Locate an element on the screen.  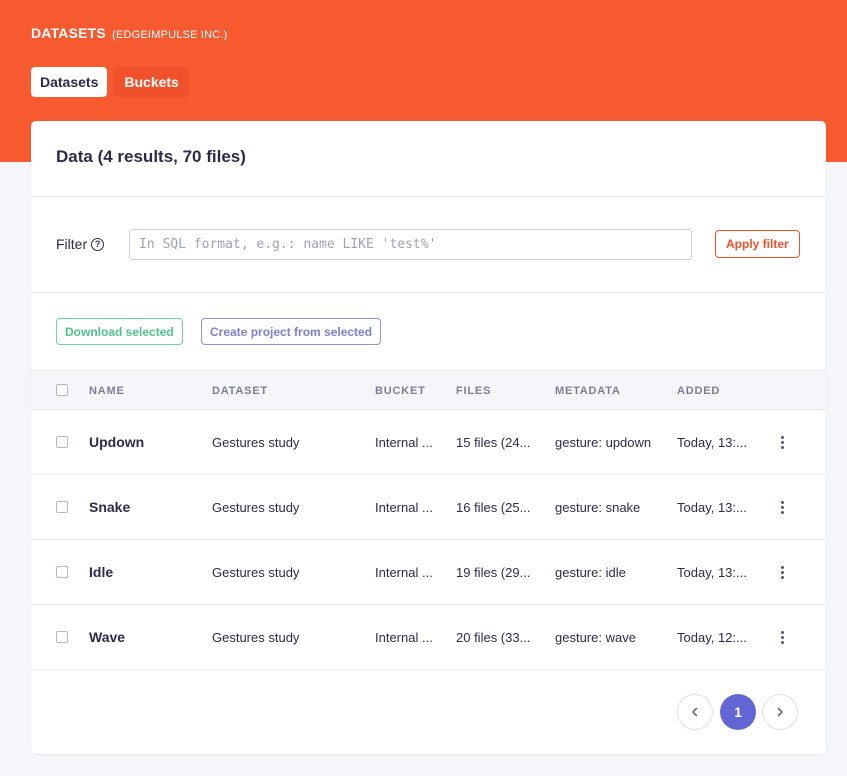
chevron-left-icon is located at coordinates (695, 712).